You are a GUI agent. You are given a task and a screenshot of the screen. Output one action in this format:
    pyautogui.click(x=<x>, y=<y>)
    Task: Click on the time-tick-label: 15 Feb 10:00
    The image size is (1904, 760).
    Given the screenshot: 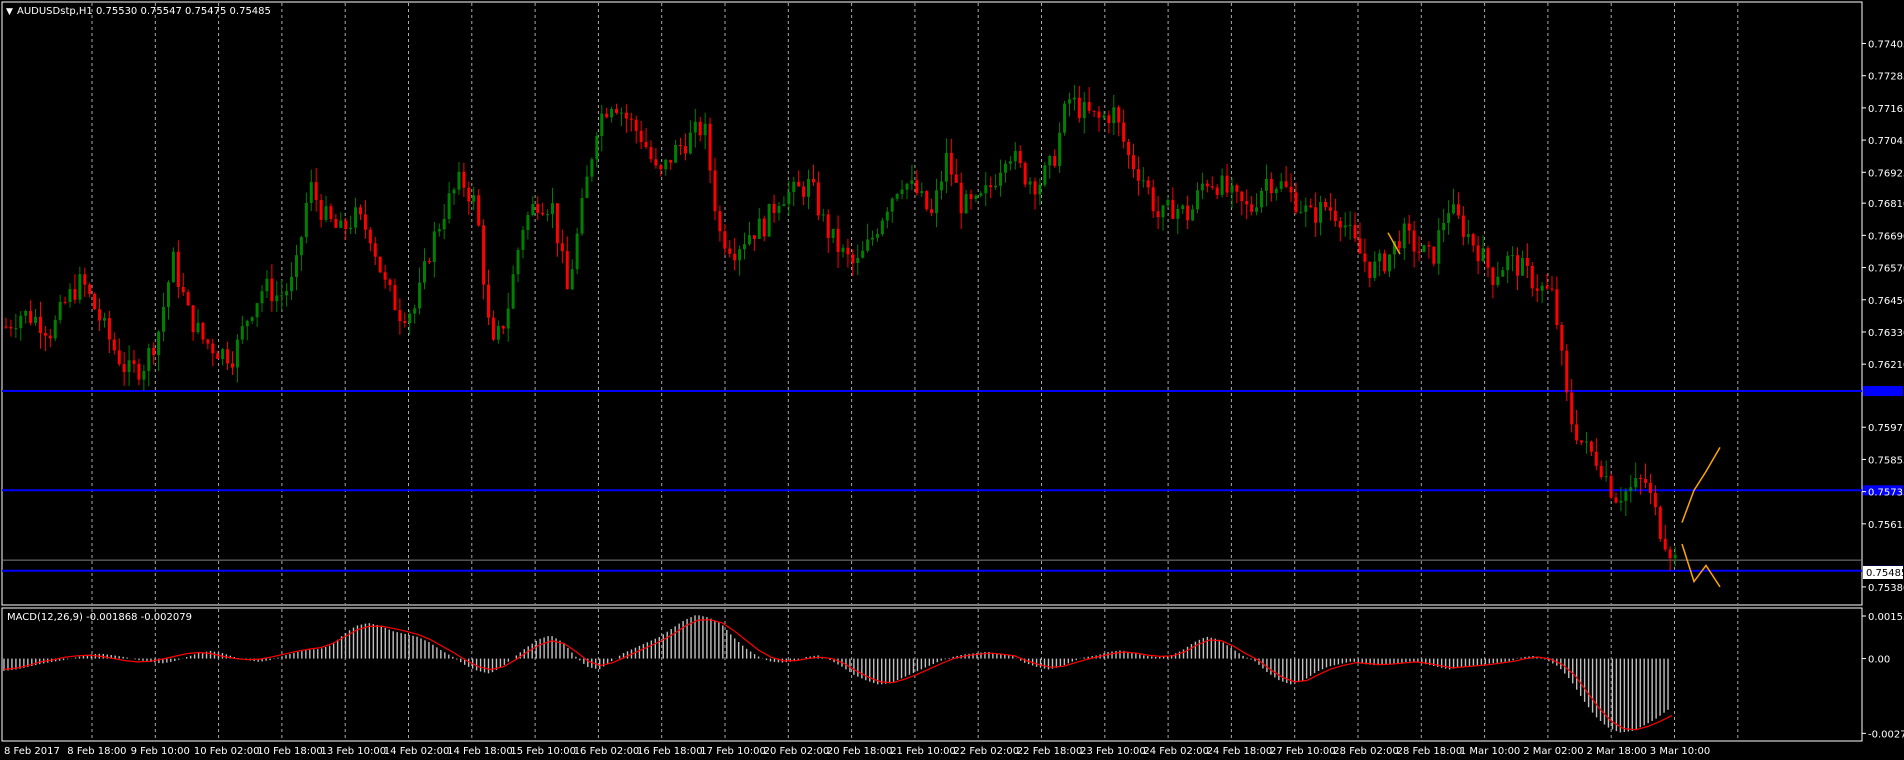 What is the action you would take?
    pyautogui.click(x=543, y=751)
    